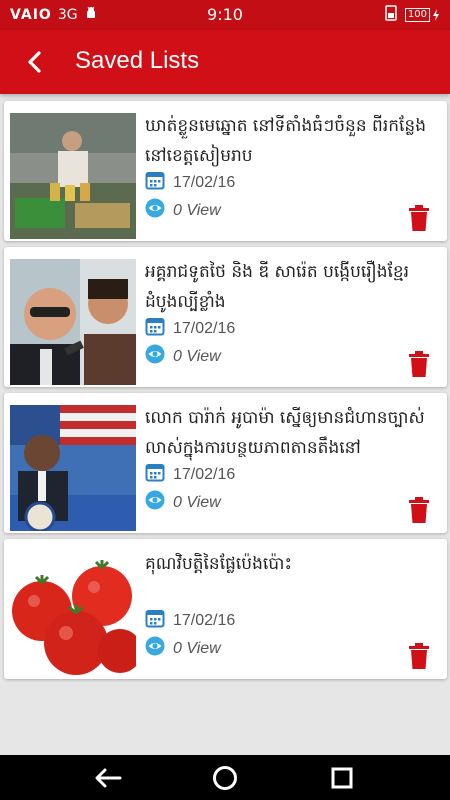  I want to click on clock: 9:10, so click(225, 14).